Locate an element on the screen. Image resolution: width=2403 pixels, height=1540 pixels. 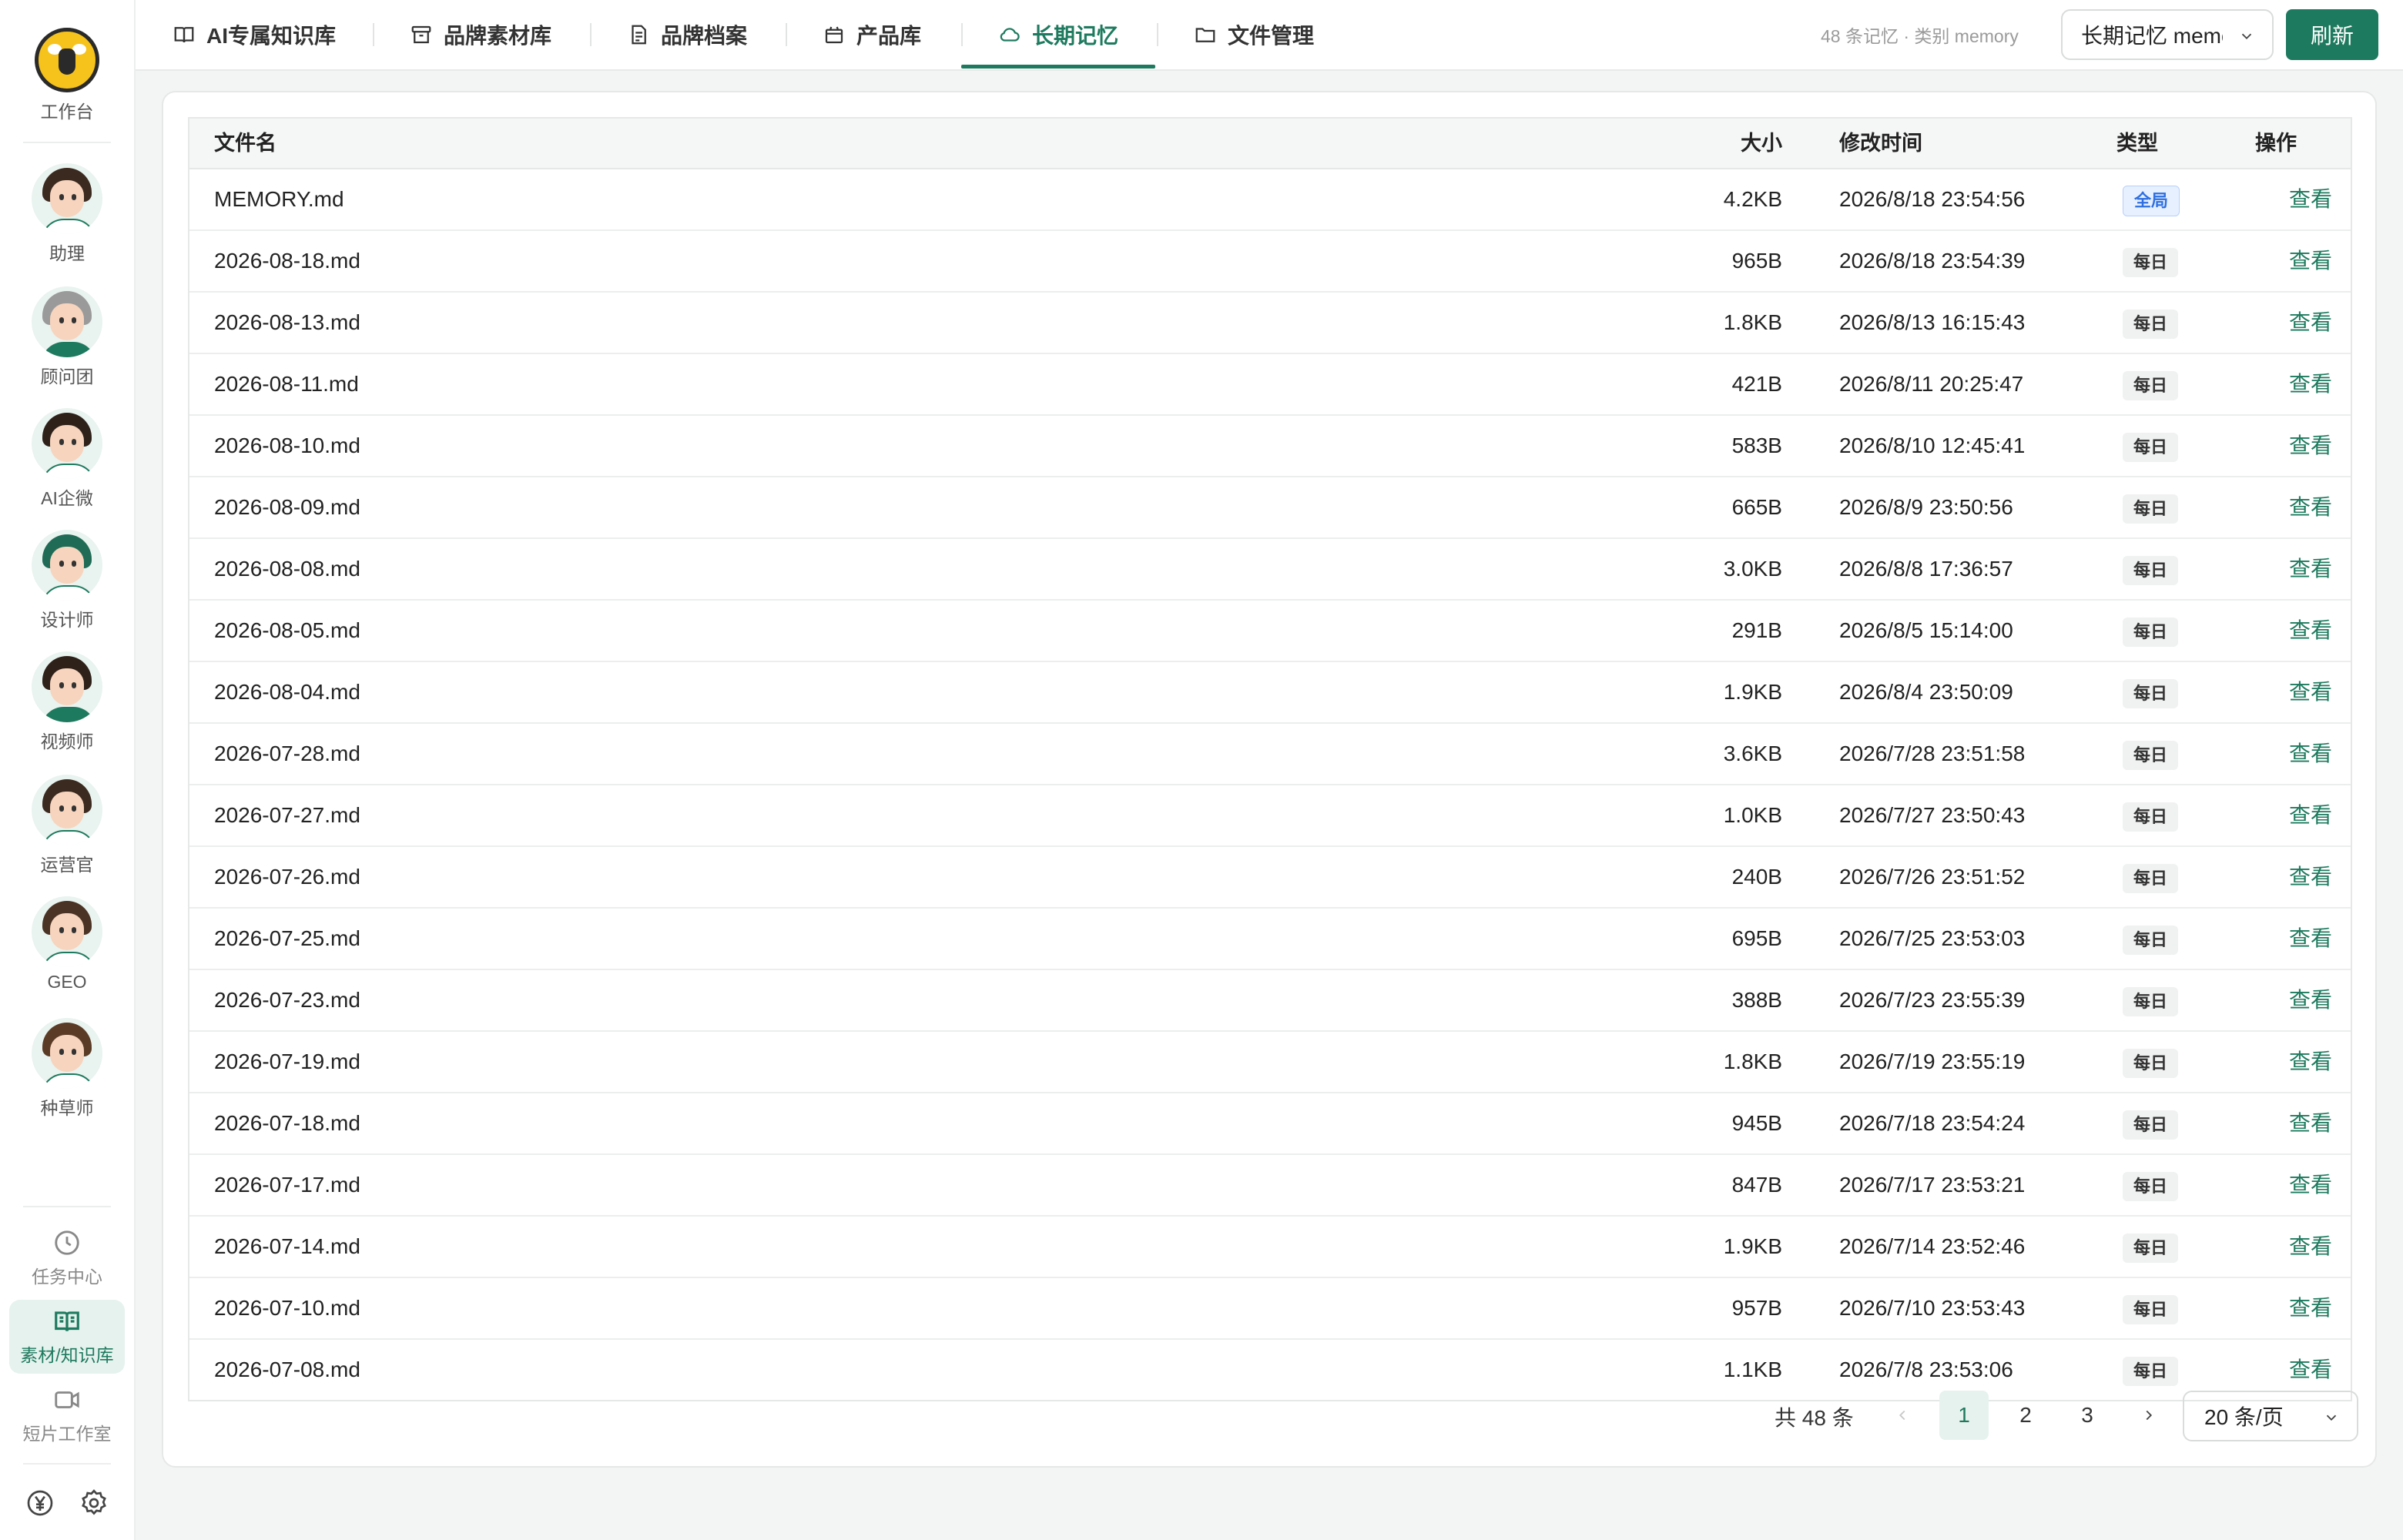
page-2-button: 2 is located at coordinates (2025, 1415).